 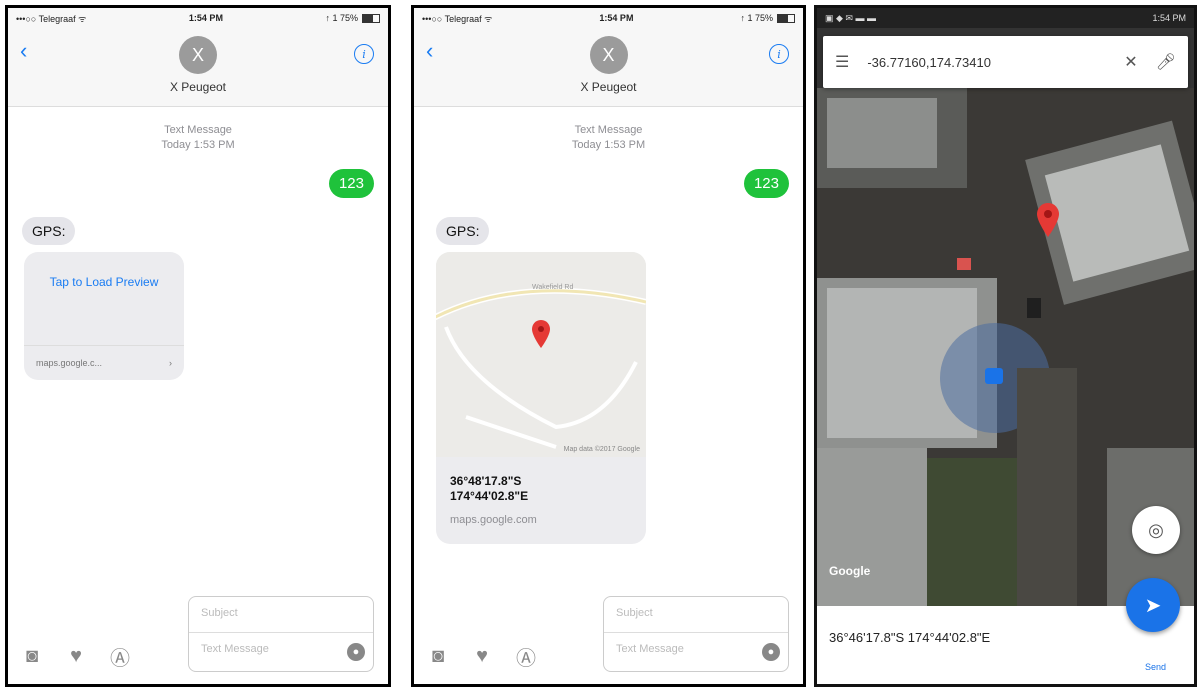 I want to click on location-icon: ◎, so click(x=1156, y=530).